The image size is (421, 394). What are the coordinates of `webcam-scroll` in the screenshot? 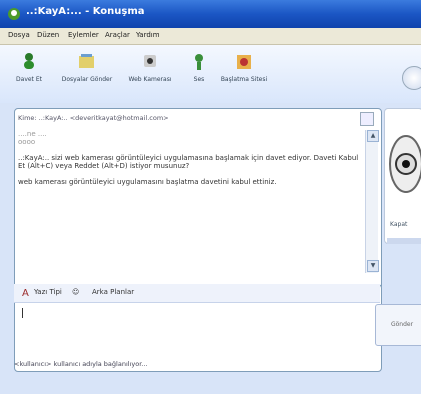 It's located at (404, 241).